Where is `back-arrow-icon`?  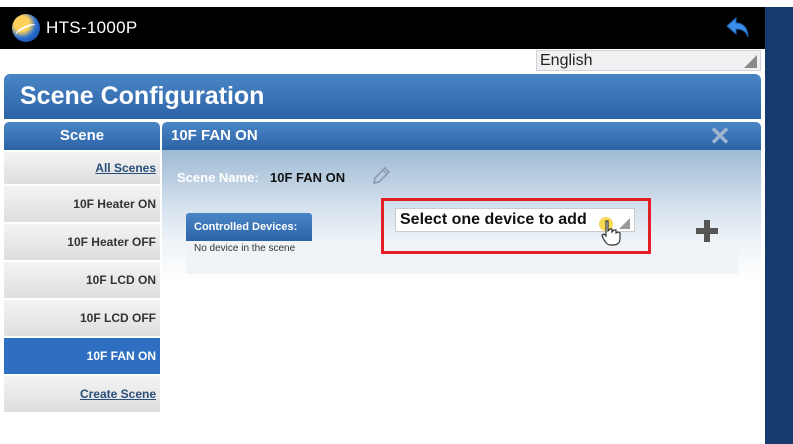
back-arrow-icon is located at coordinates (738, 28).